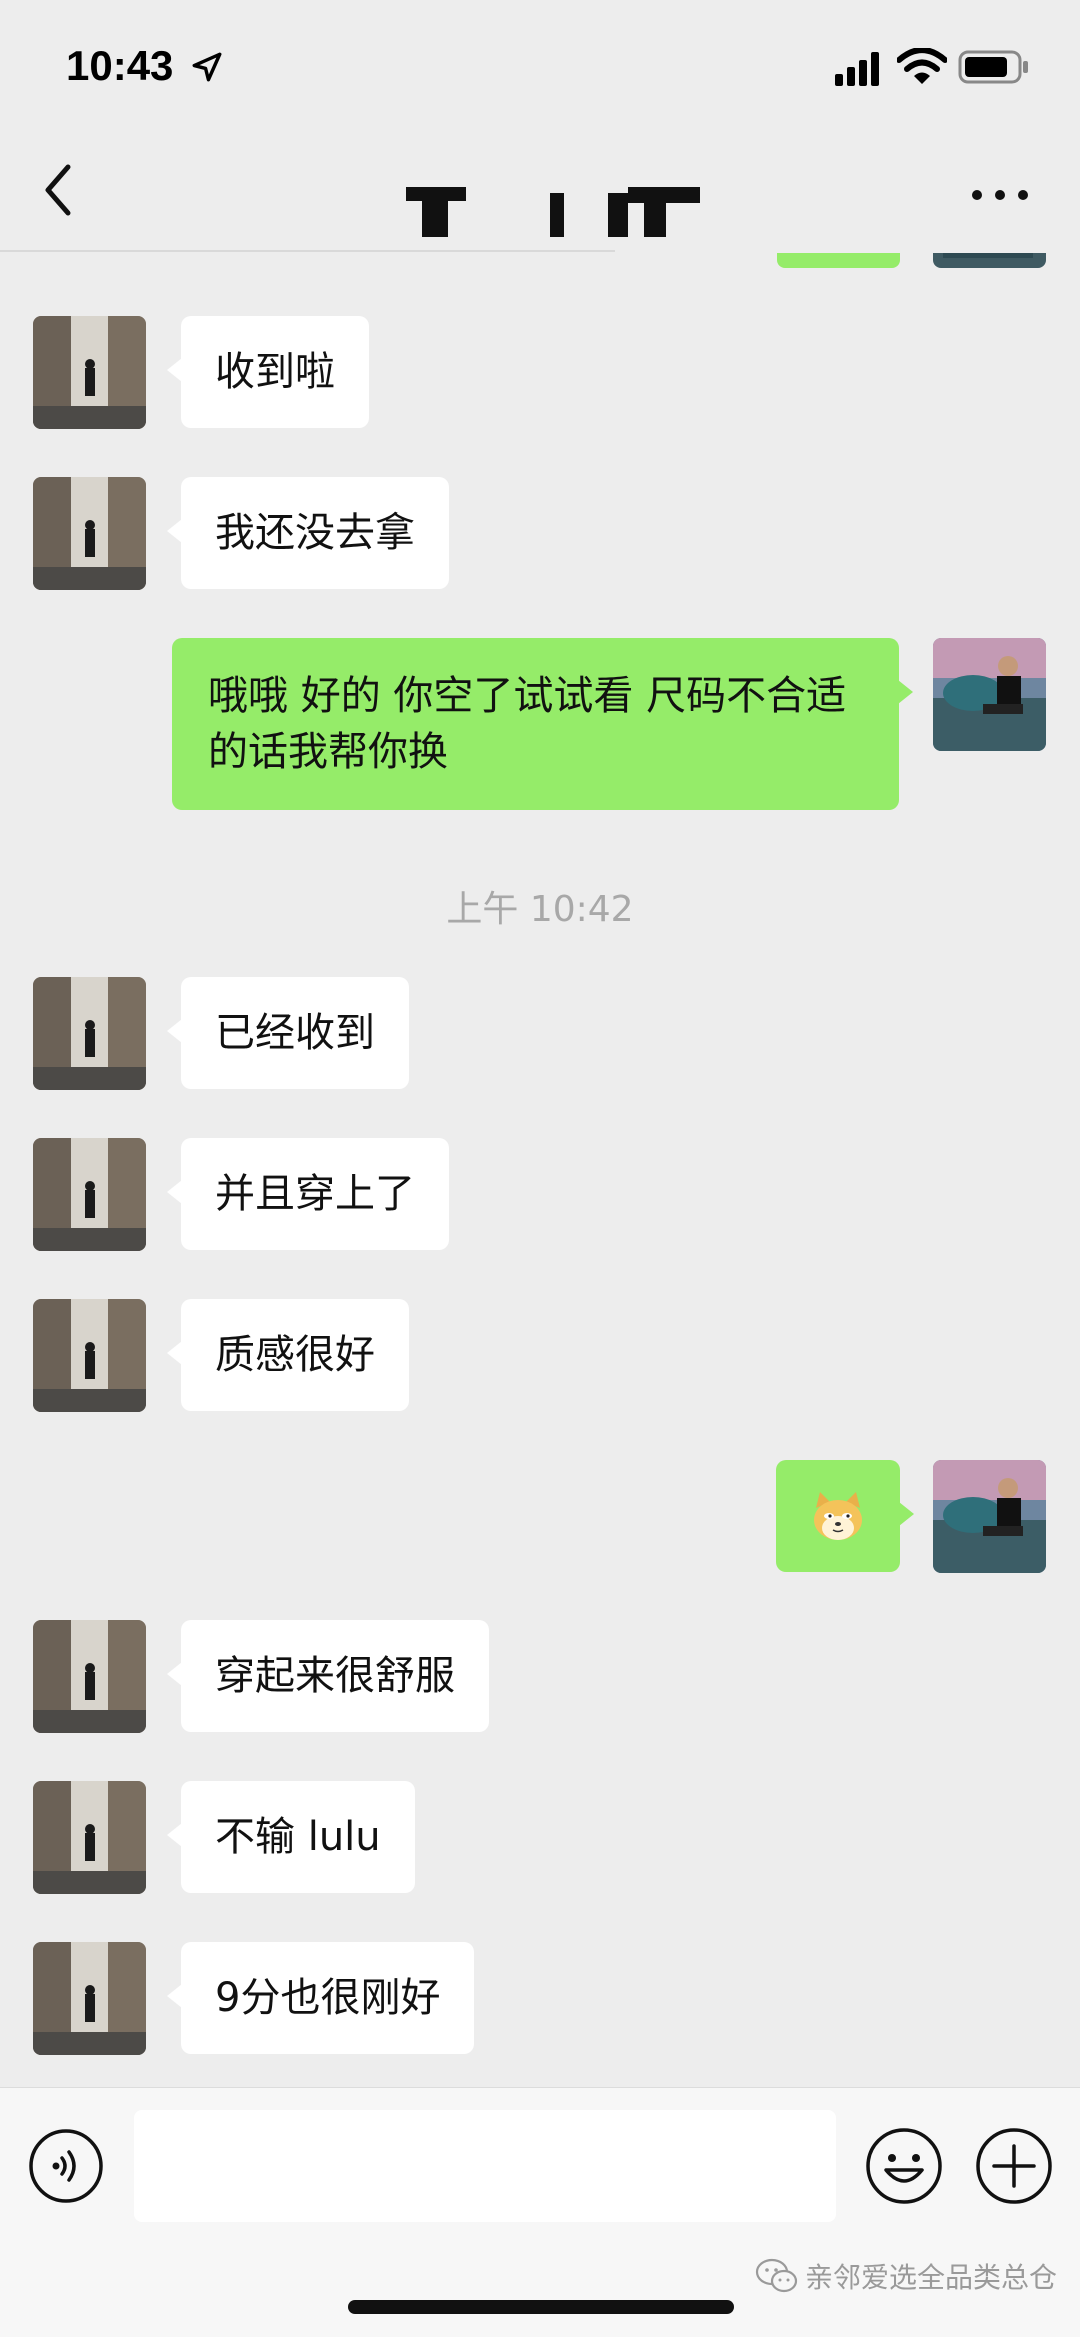 Image resolution: width=1080 pixels, height=2337 pixels. What do you see at coordinates (308, 533) in the screenshot?
I see `message-bubble: 我还没去拿` at bounding box center [308, 533].